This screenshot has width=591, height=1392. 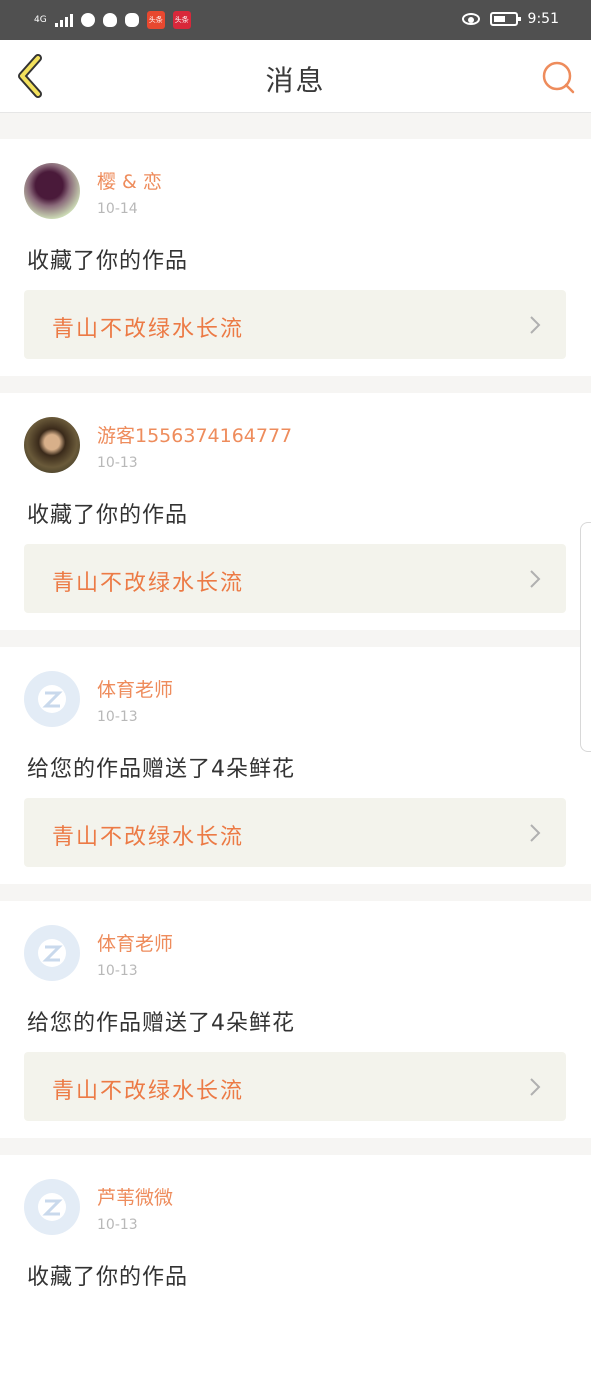 I want to click on eye-comfort-icon, so click(x=470, y=19).